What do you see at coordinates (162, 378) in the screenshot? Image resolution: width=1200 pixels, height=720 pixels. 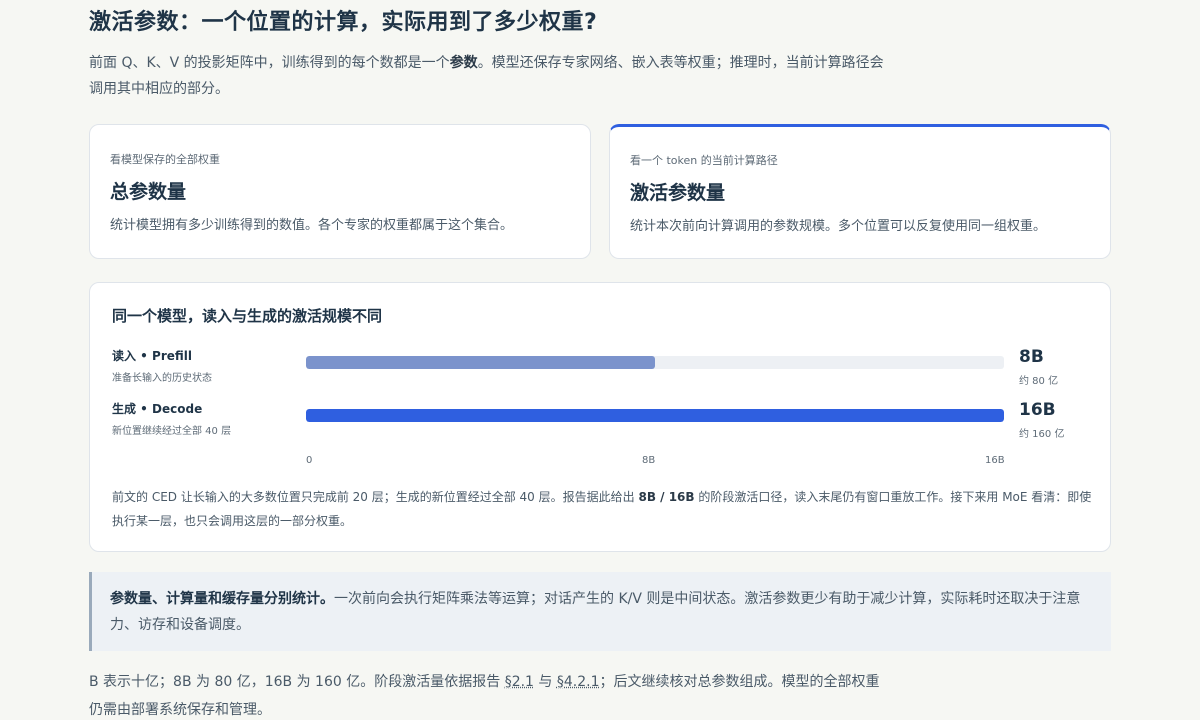 I see `bar-sublabel: 准备长输入的历史状态` at bounding box center [162, 378].